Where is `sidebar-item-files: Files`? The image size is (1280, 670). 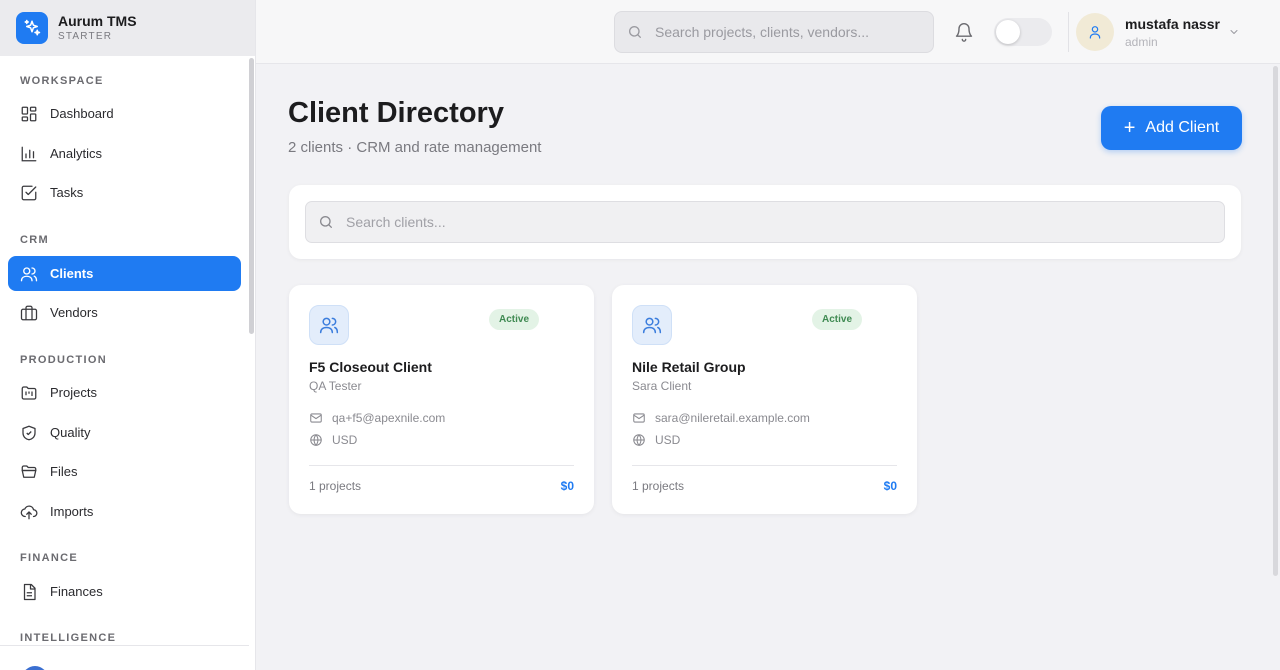
sidebar-item-files: Files is located at coordinates (124, 471).